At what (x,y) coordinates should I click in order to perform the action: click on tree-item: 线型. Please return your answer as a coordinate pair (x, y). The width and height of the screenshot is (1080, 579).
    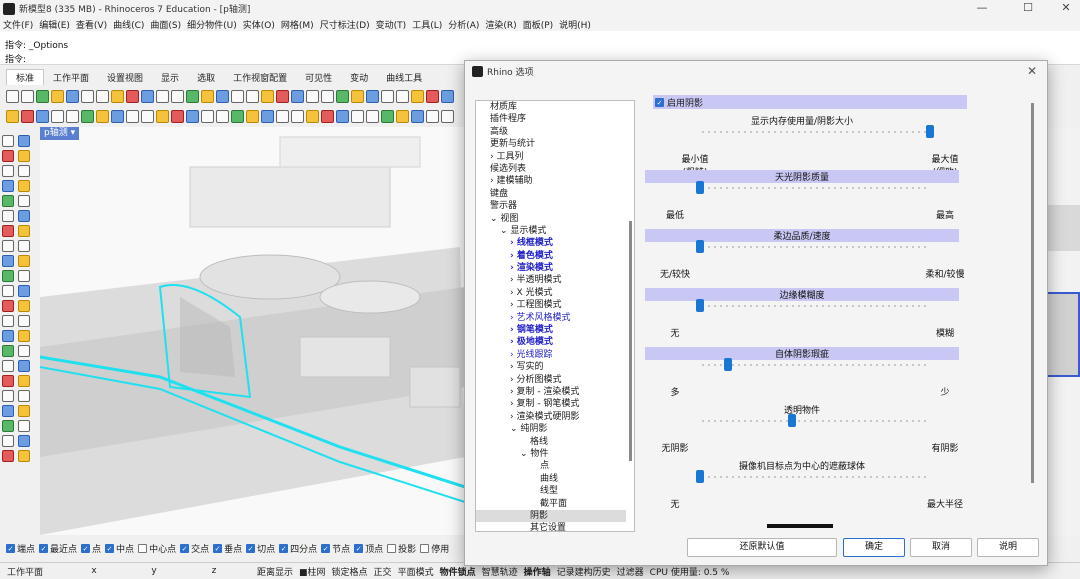
    Looking at the image, I should click on (551, 491).